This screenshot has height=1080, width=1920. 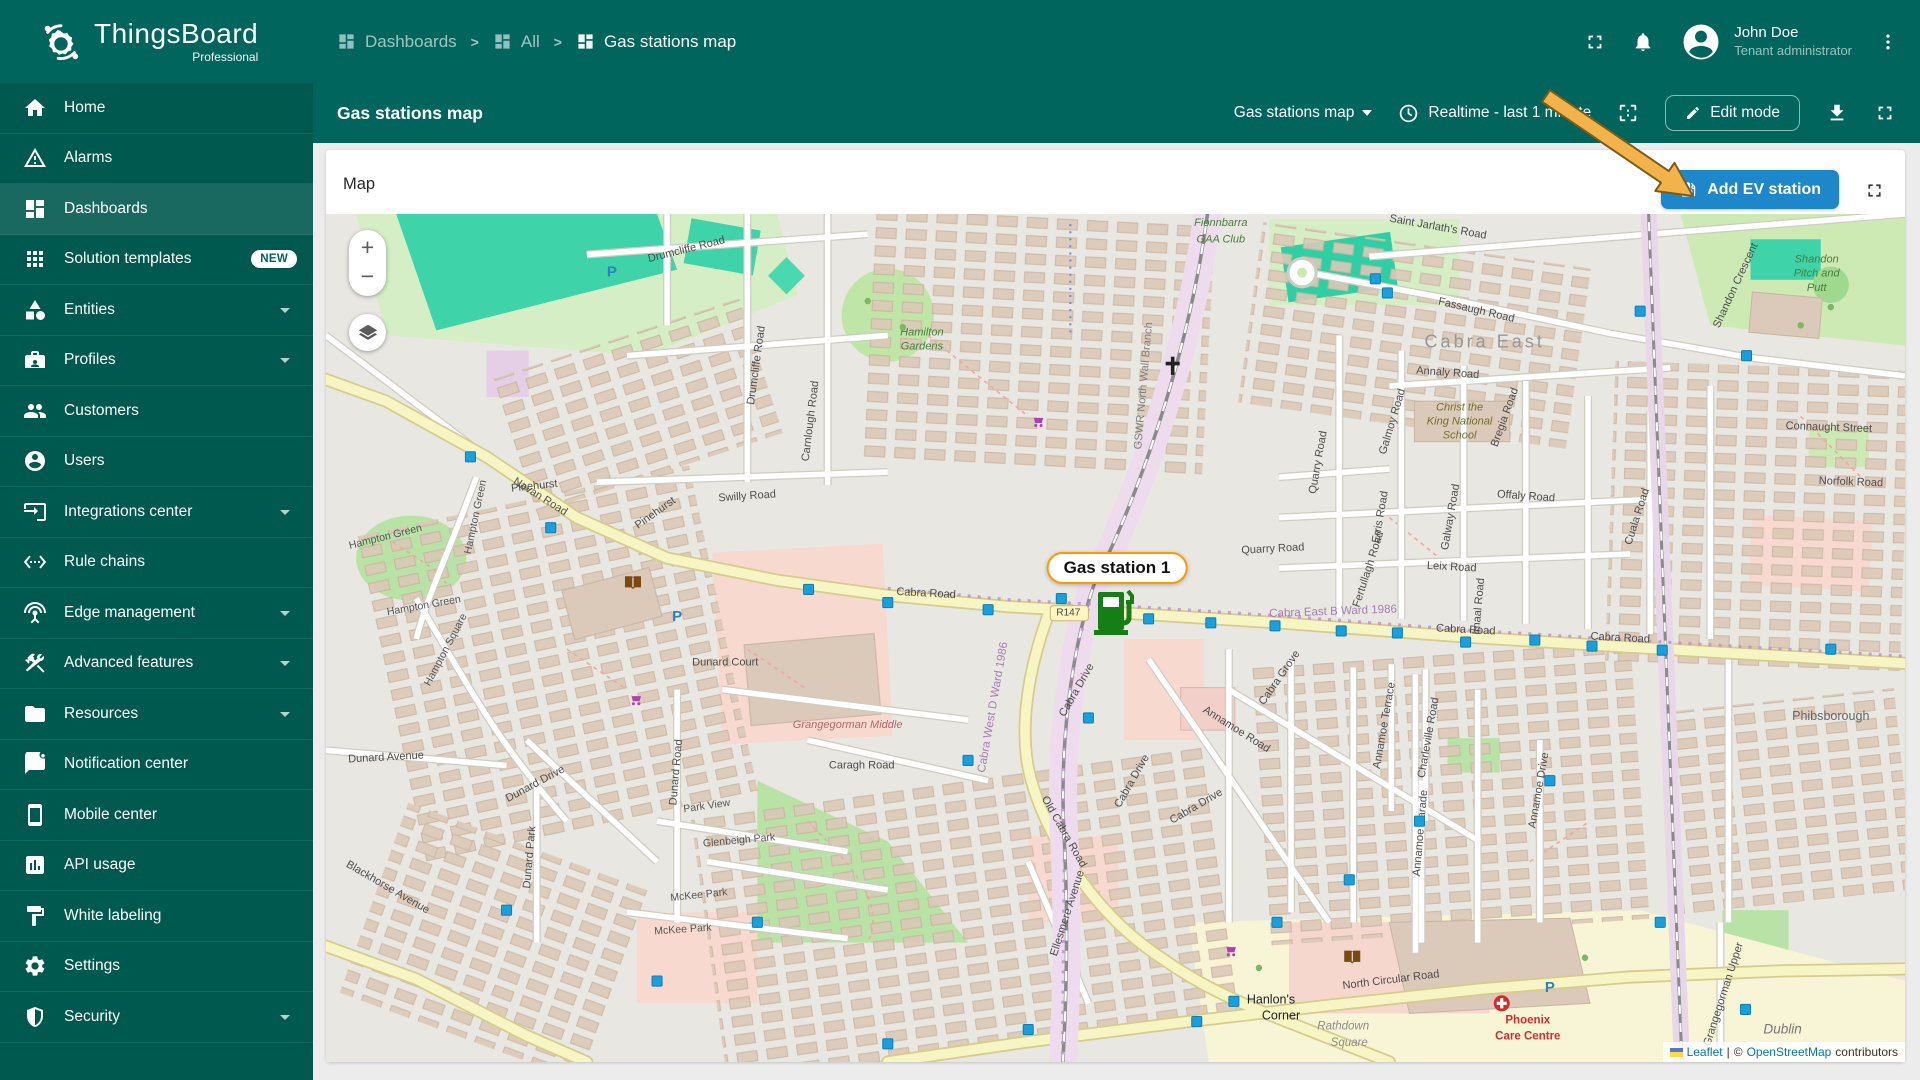 What do you see at coordinates (104, 562) in the screenshot?
I see `sidebar-item-label: Rule chains` at bounding box center [104, 562].